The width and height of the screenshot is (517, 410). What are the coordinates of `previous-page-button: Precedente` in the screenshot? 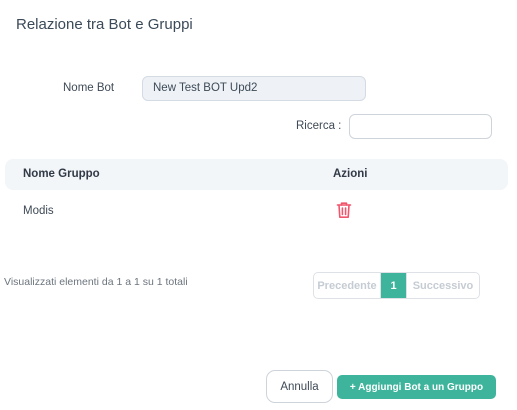 It's located at (347, 285).